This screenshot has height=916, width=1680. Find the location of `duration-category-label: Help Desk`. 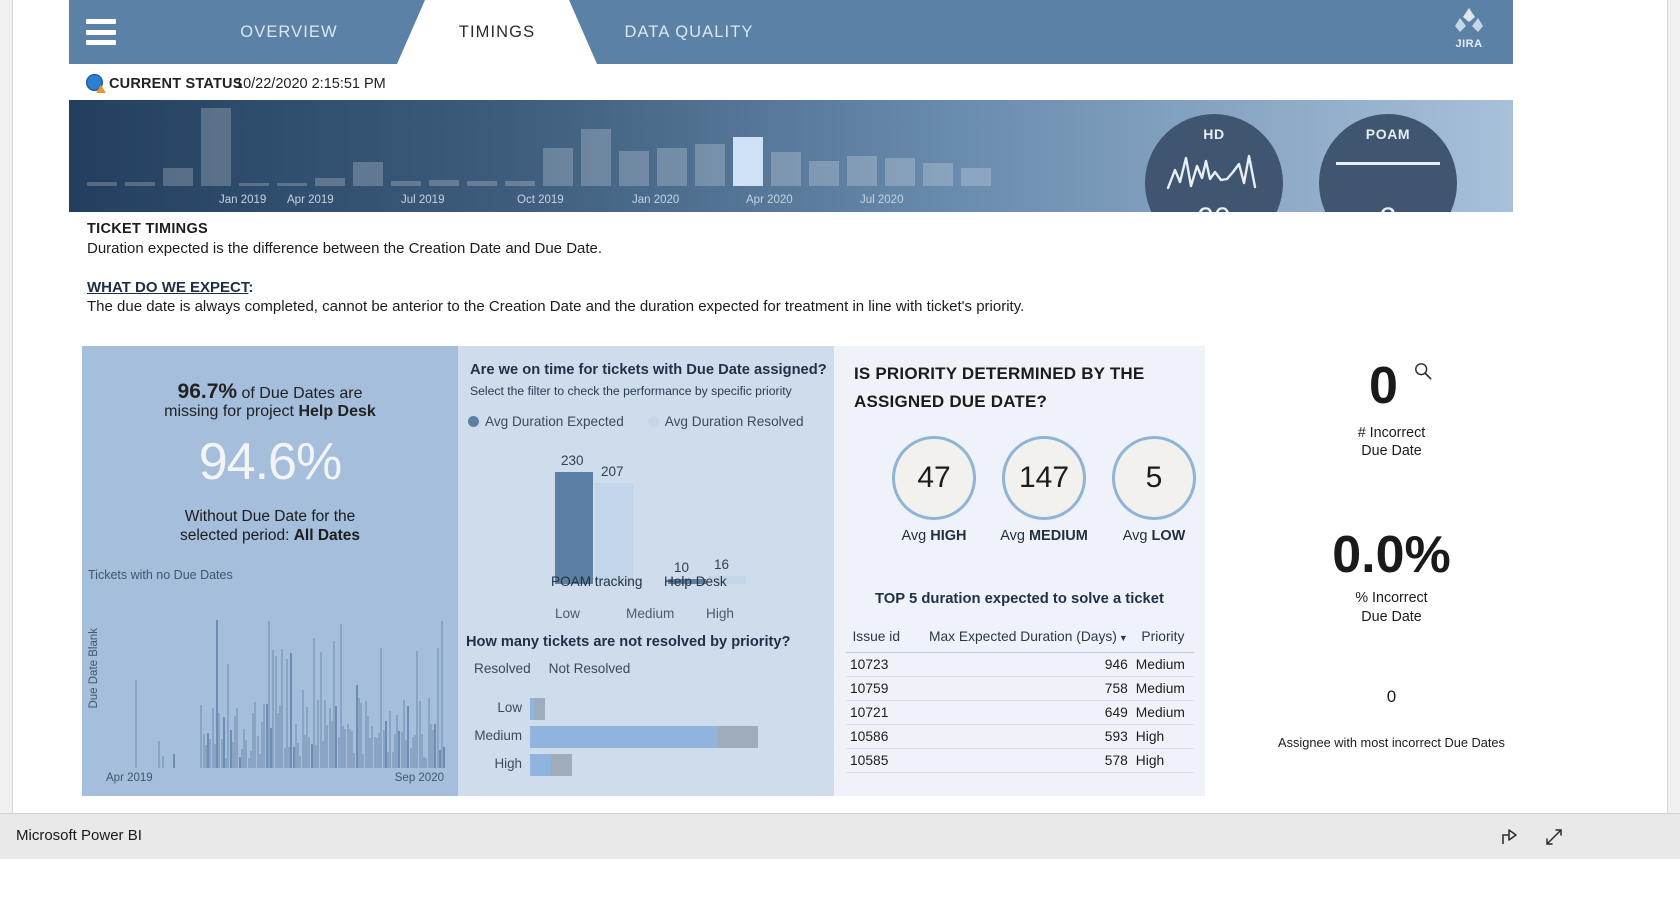

duration-category-label: Help Desk is located at coordinates (695, 581).